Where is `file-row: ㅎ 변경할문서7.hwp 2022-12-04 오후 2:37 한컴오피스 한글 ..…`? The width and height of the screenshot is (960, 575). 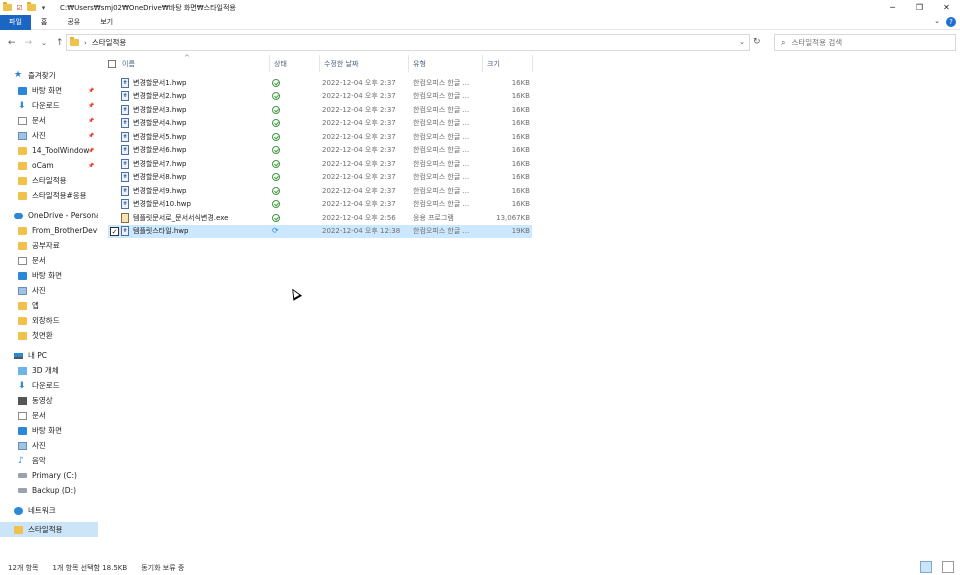
file-row: ㅎ 변경할문서7.hwp 2022-12-04 오후 2:37 한컴오피스 한글 ..… is located at coordinates (320, 164).